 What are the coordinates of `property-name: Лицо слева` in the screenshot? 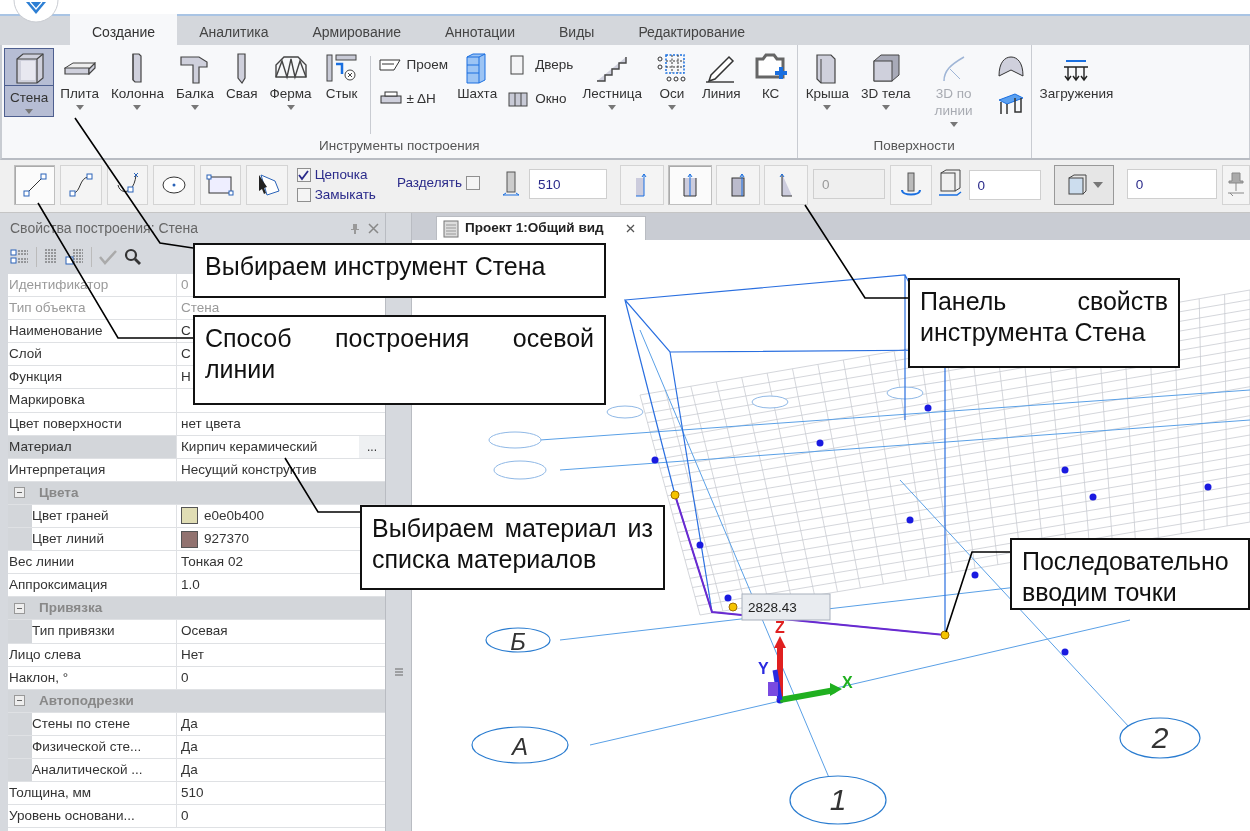 It's located at (92, 654).